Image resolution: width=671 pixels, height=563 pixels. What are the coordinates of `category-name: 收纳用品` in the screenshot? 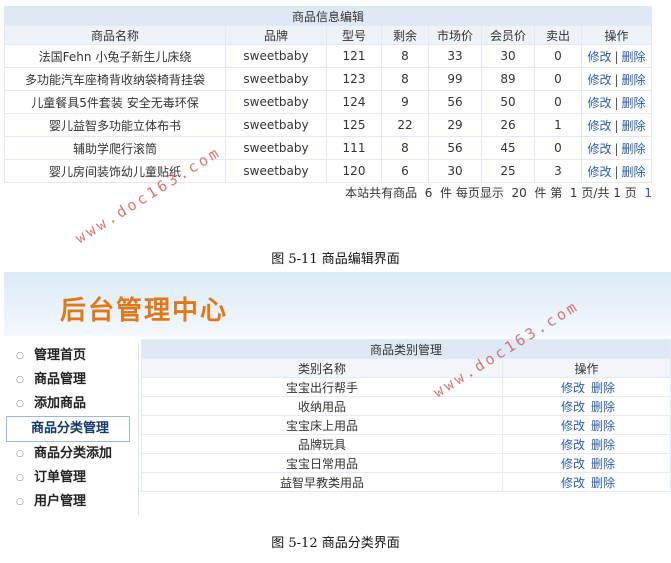 It's located at (322, 406).